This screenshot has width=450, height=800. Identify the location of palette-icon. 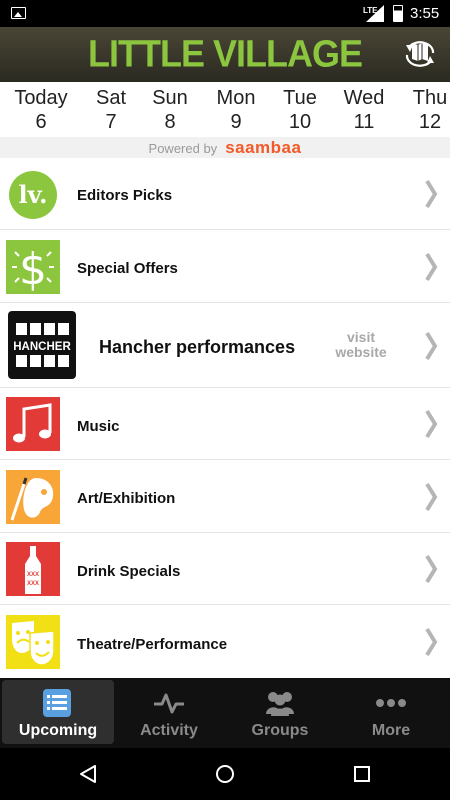
(33, 497).